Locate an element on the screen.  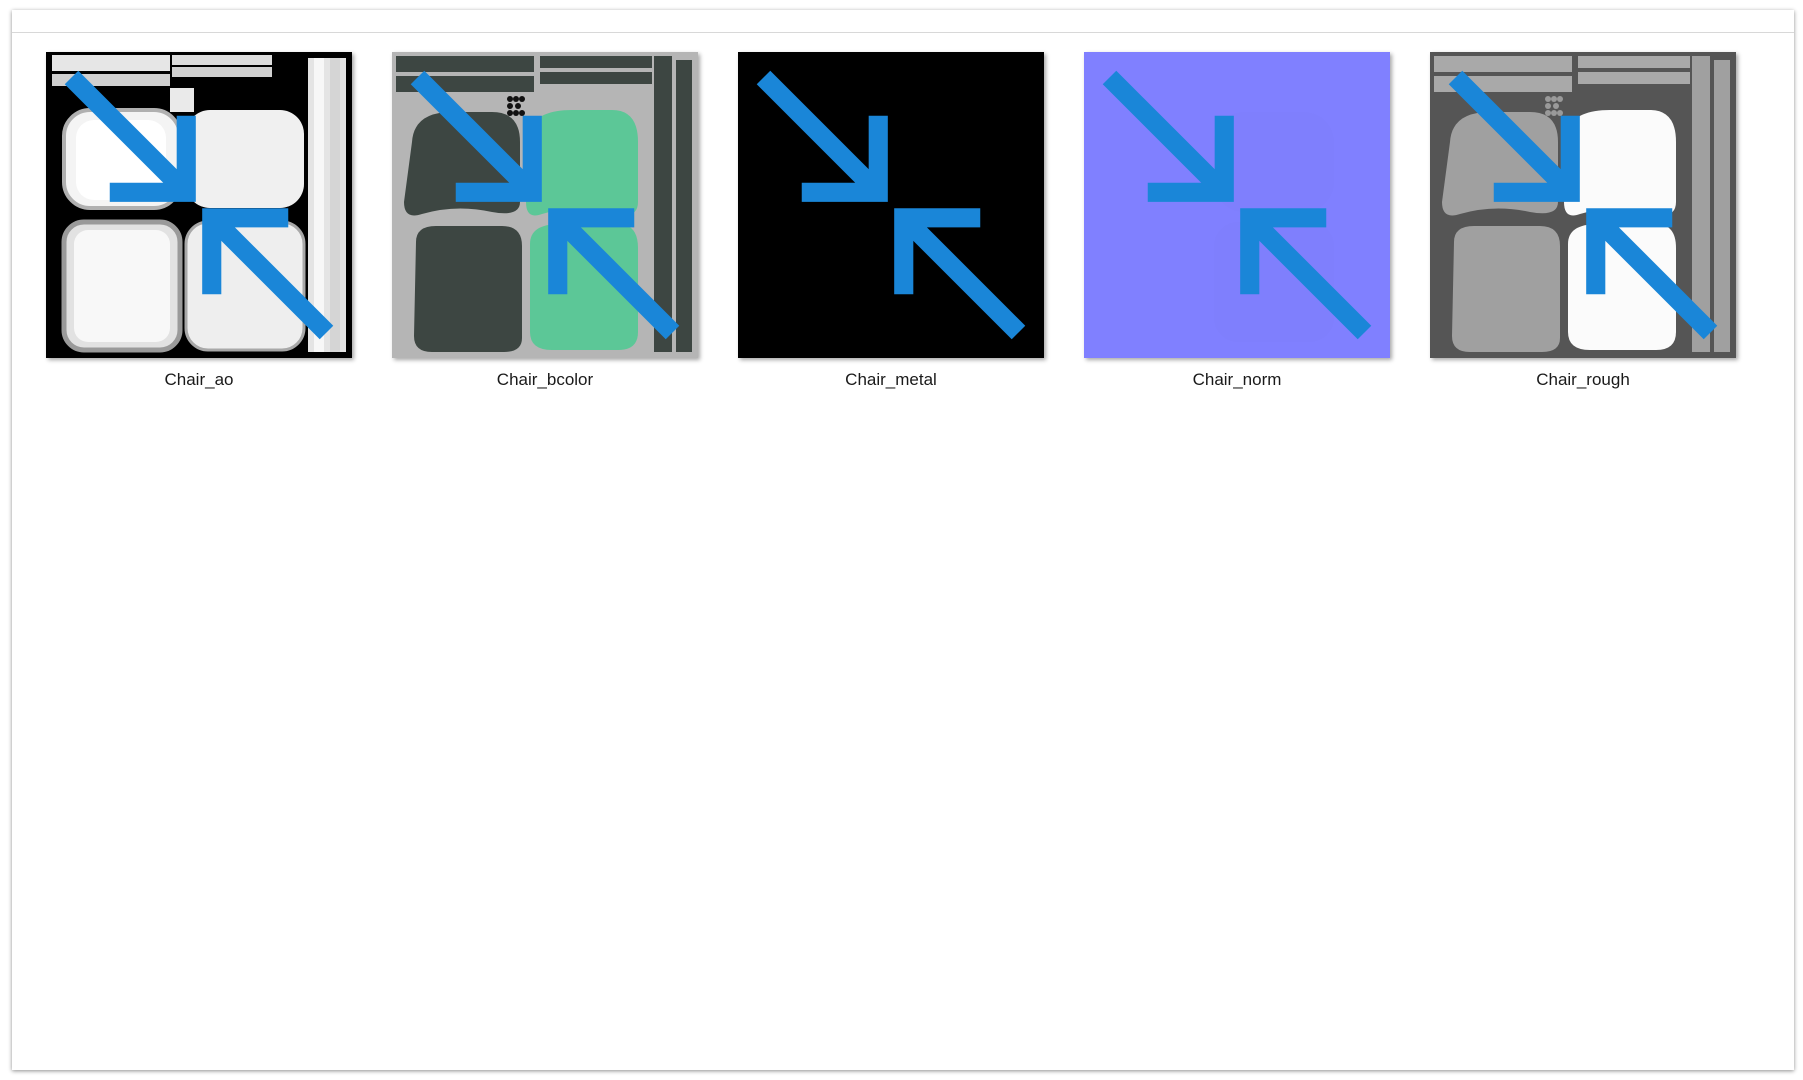
file-name-label: Chair_bcolor is located at coordinates (545, 380).